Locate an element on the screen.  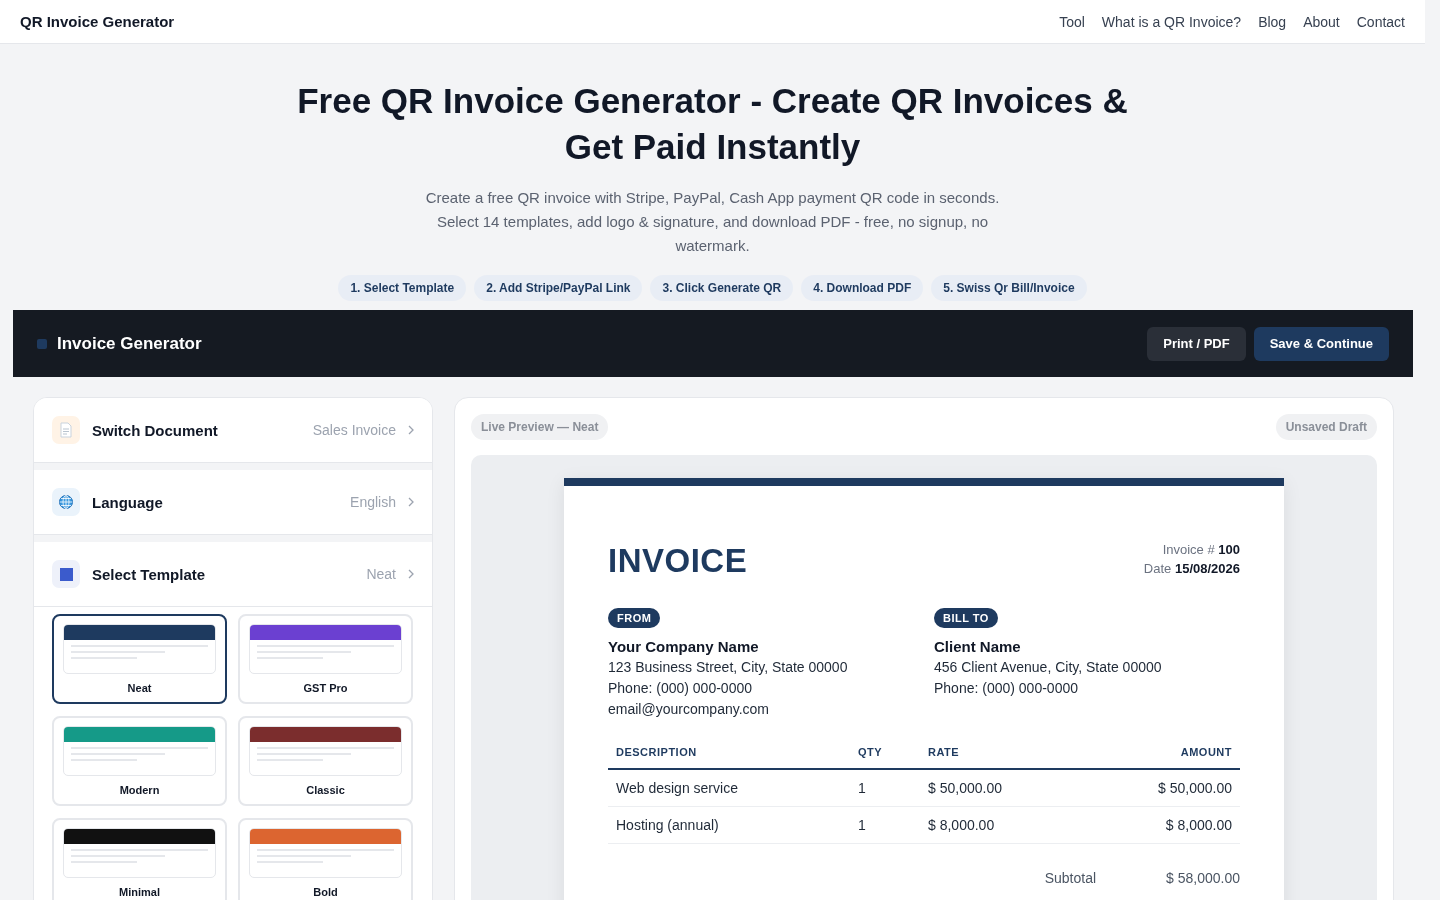
setting-value: Sales Invoice is located at coordinates (354, 430).